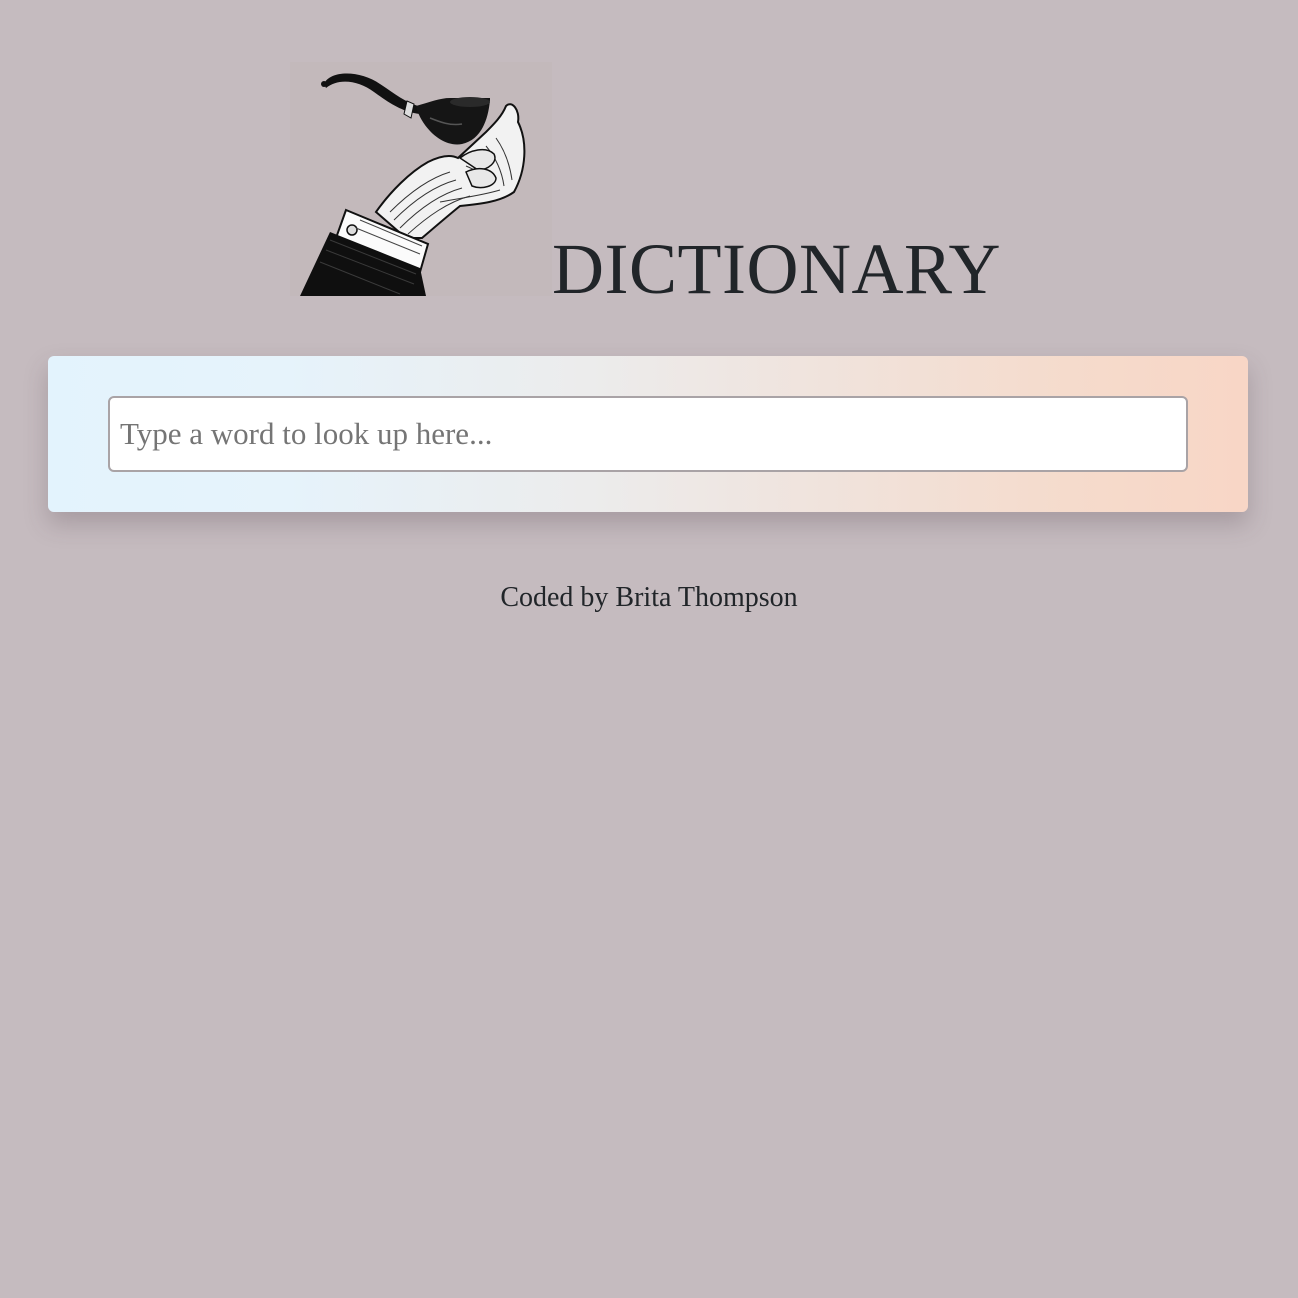 This screenshot has height=1298, width=1298. I want to click on hand-holding-pipe-icon, so click(421, 179).